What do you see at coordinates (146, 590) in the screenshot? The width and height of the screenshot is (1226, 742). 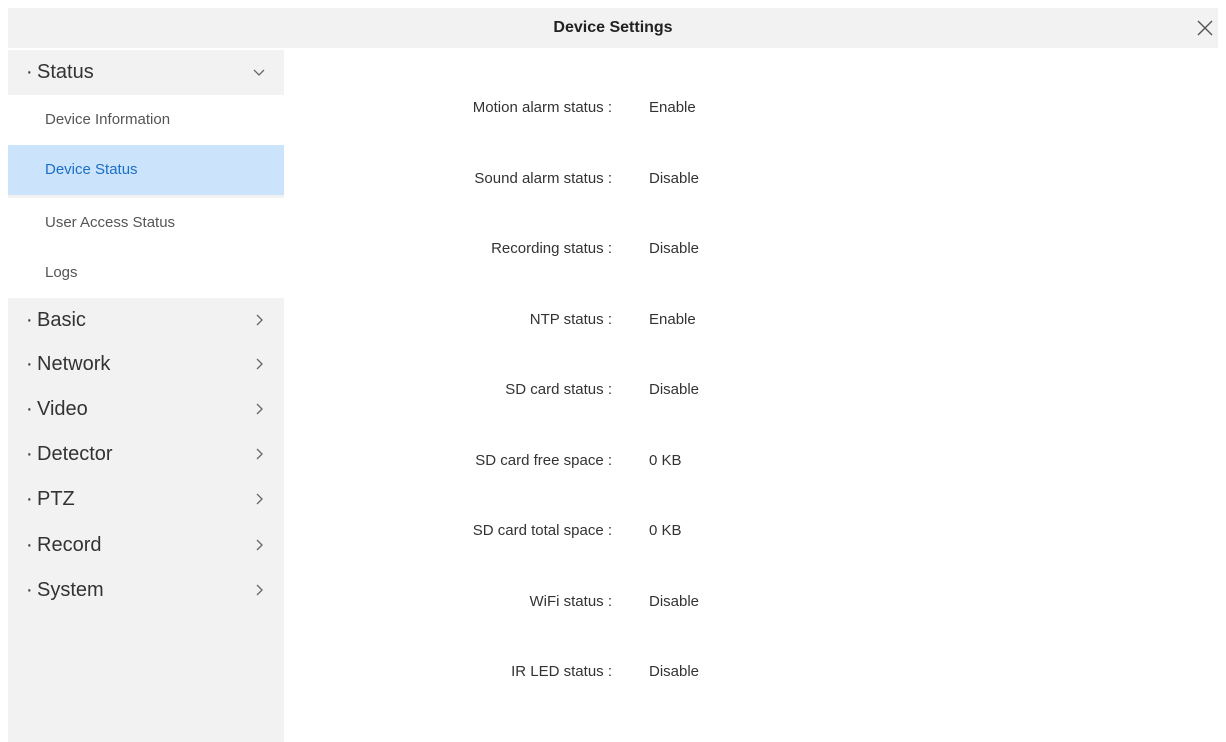 I see `sidebar-group-system: · System` at bounding box center [146, 590].